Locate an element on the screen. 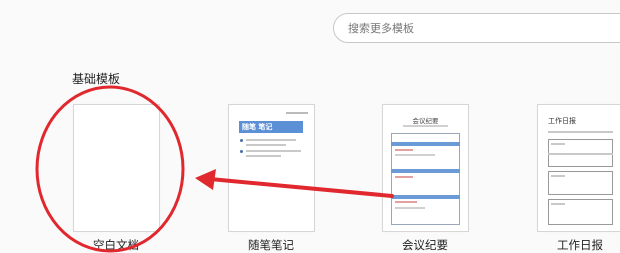  arrow-shaft is located at coordinates (301, 187).